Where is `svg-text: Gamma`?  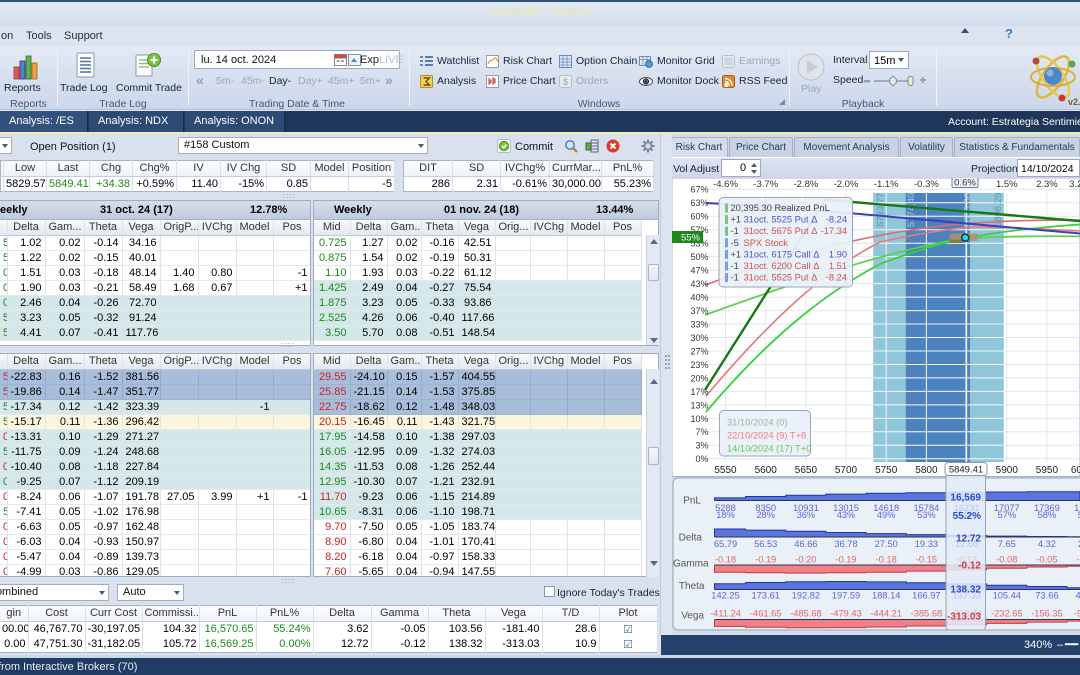
svg-text: Gamma is located at coordinates (691, 564).